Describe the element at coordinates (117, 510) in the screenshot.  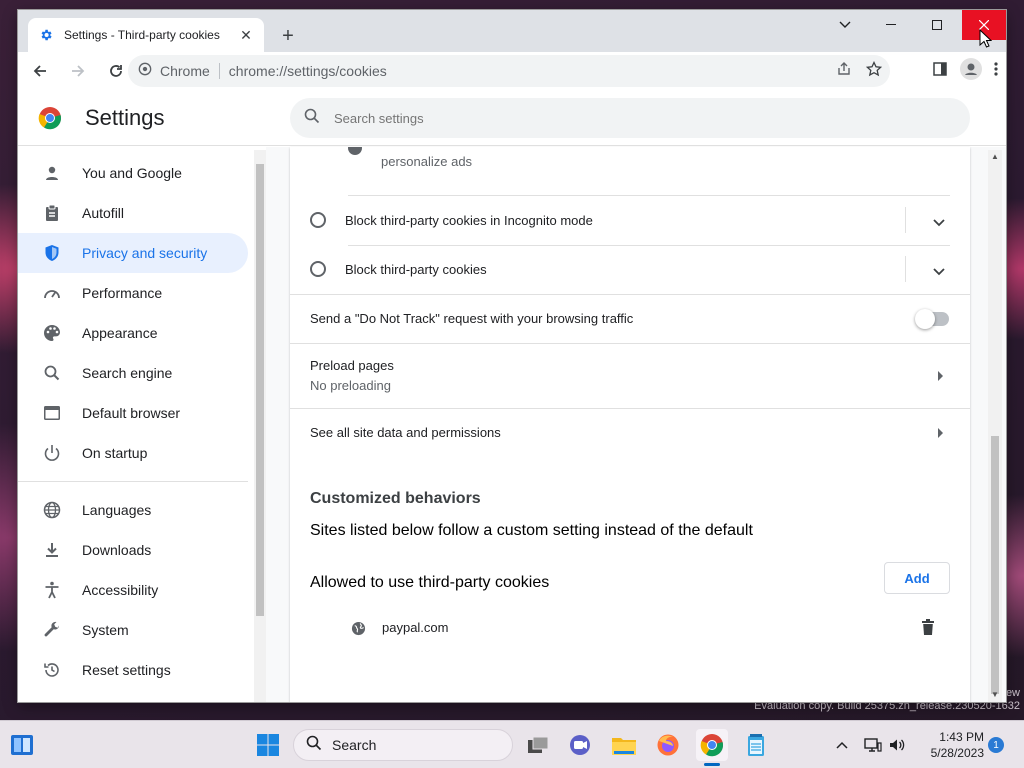
I see `sidebar-item-label: Languages` at that location.